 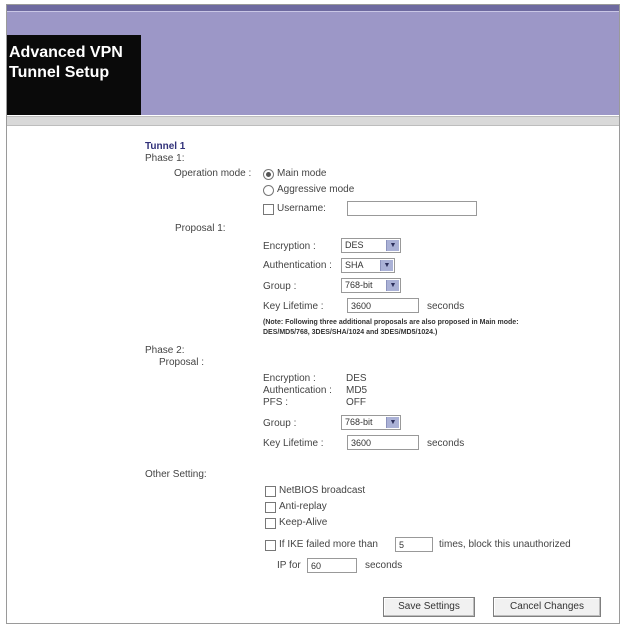 I want to click on ike-label-pre: If IKE failed more than, so click(x=328, y=544).